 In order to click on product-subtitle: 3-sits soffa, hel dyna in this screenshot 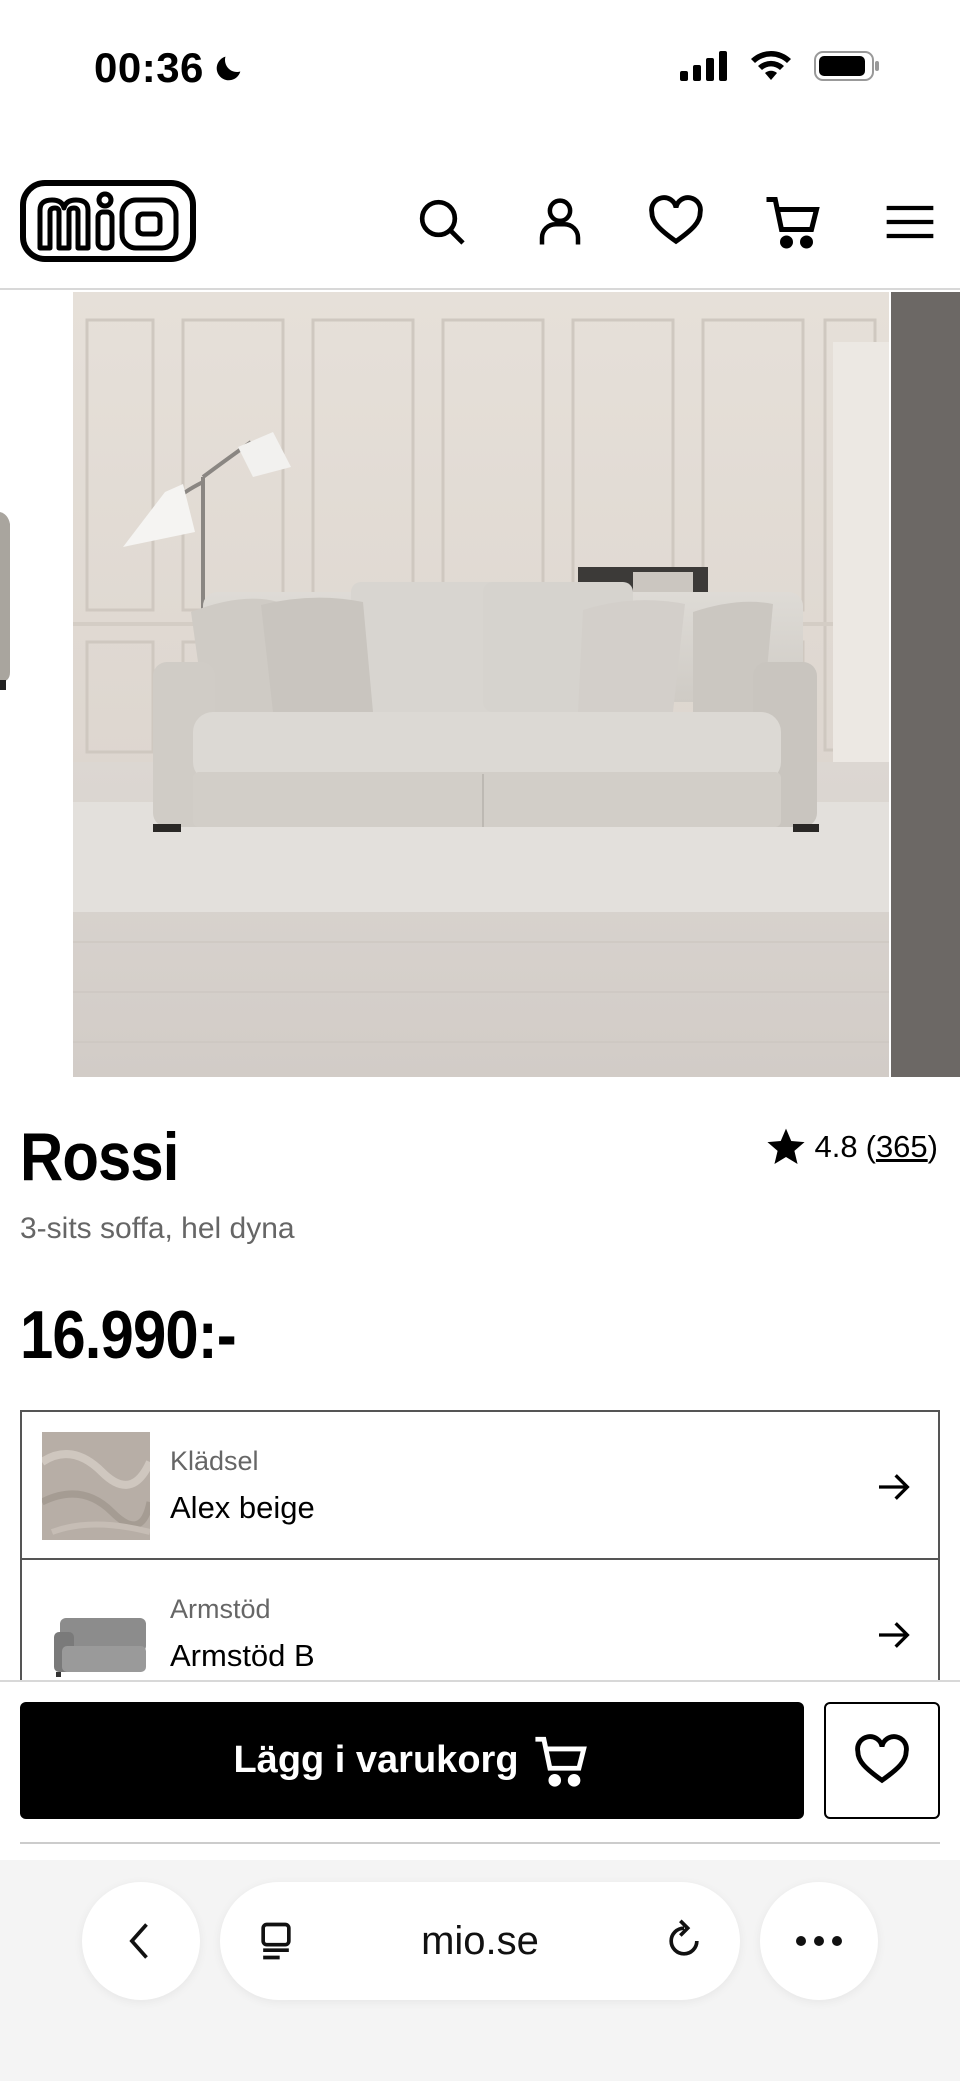, I will do `click(157, 1228)`.